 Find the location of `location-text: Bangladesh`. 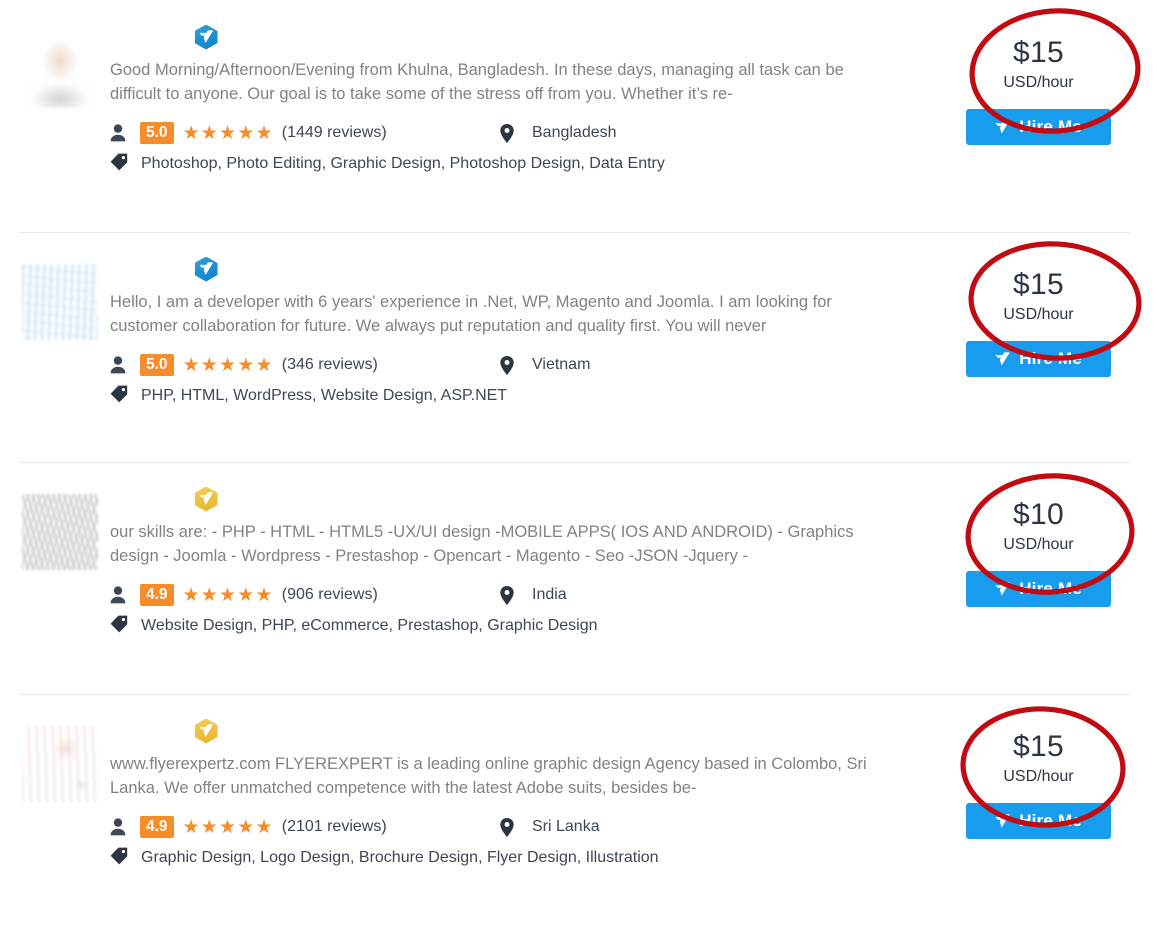

location-text: Bangladesh is located at coordinates (574, 132).